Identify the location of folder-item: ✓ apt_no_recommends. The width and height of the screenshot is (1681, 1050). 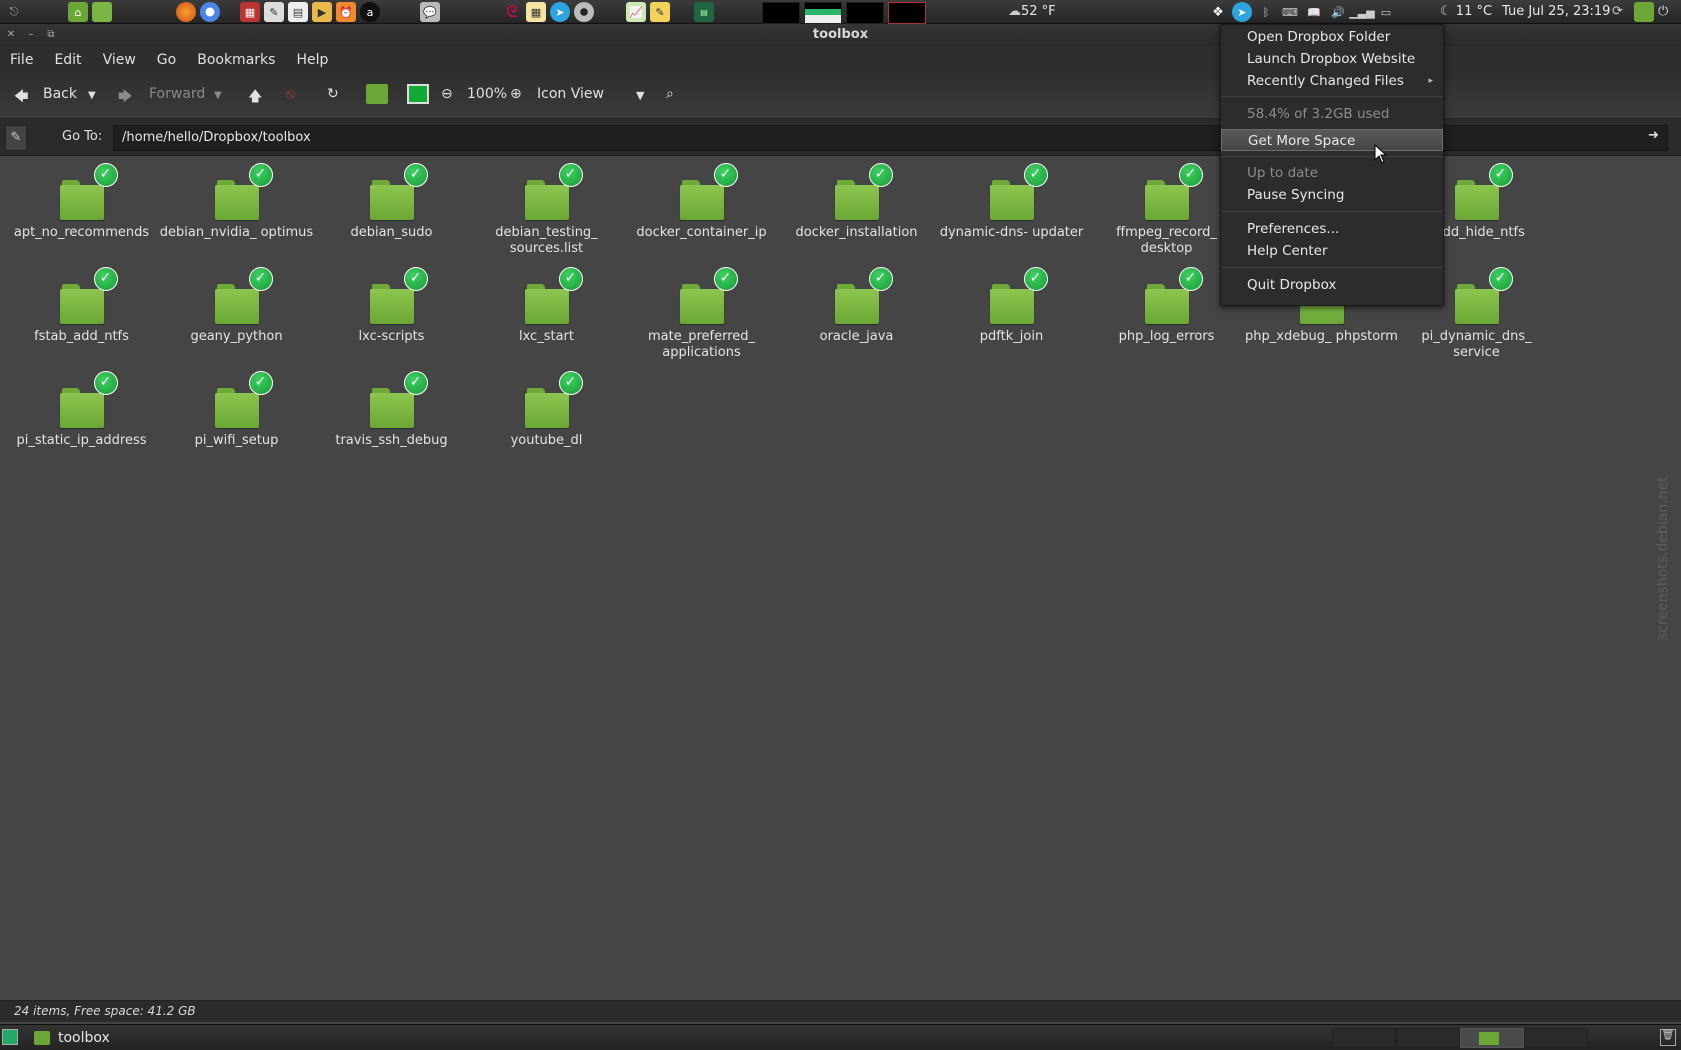
(81, 200).